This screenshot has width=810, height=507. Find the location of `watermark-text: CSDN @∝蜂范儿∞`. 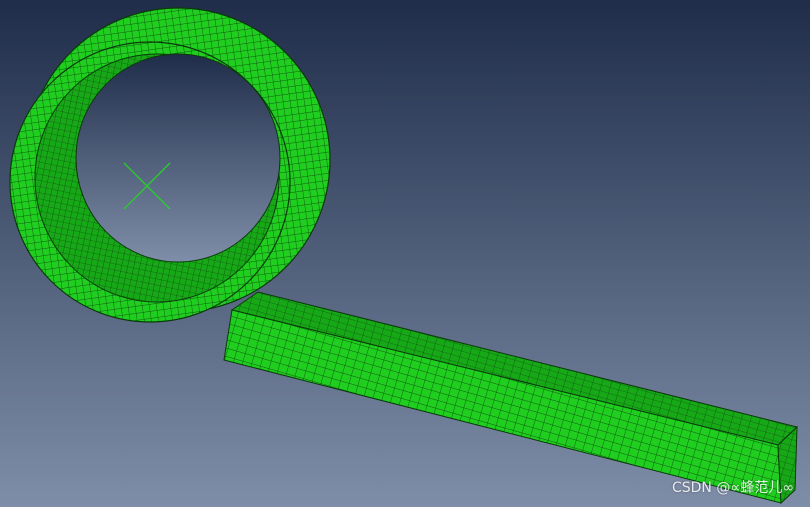

watermark-text: CSDN @∝蜂范儿∞ is located at coordinates (732, 488).